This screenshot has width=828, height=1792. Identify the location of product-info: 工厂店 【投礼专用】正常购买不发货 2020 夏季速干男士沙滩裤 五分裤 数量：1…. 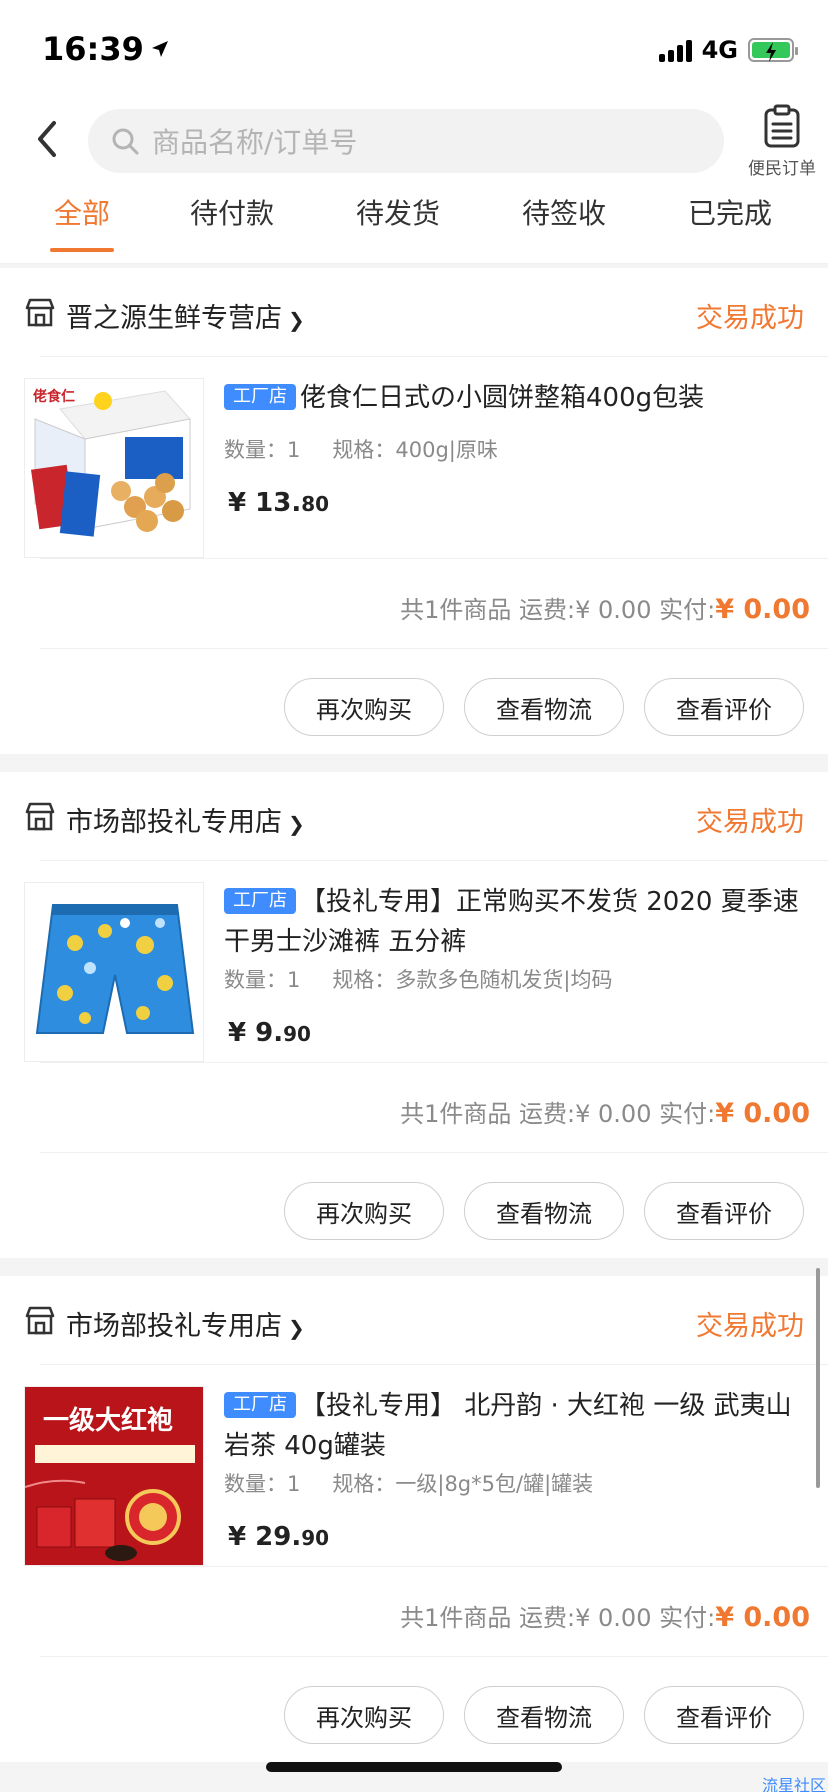
(514, 965).